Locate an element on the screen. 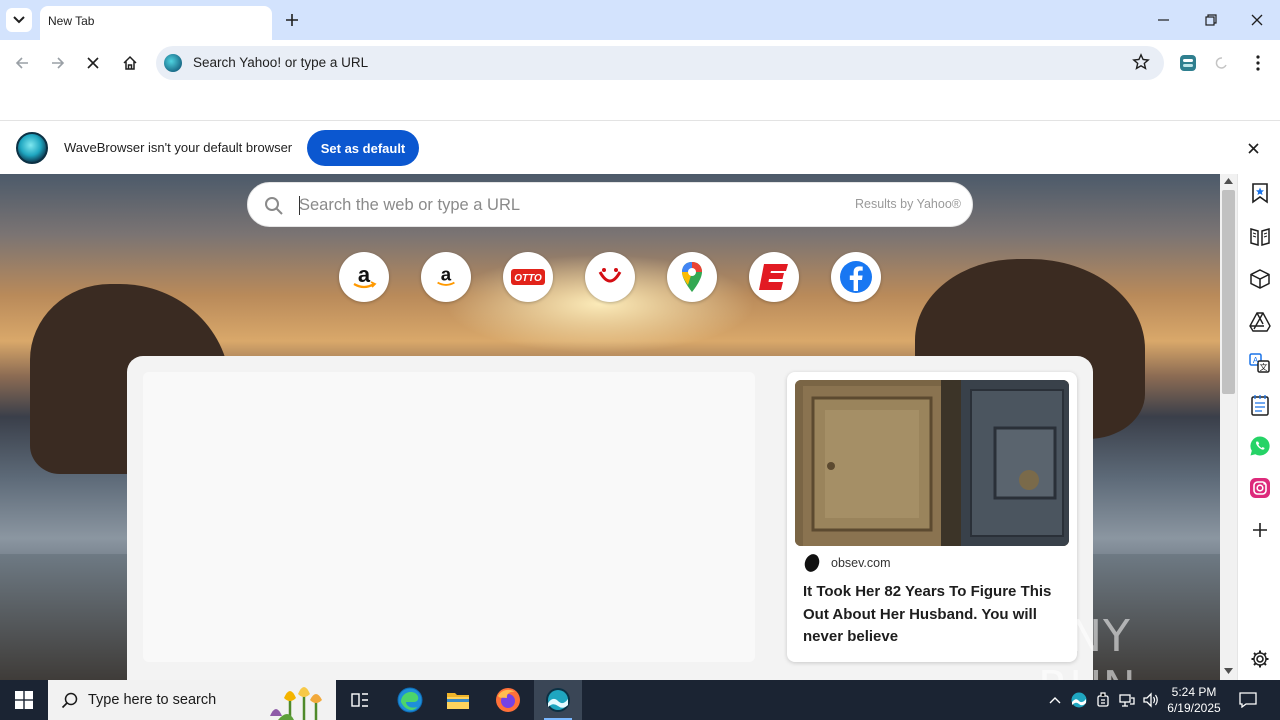 The height and width of the screenshot is (720, 1280). shortcut-espn is located at coordinates (774, 277).